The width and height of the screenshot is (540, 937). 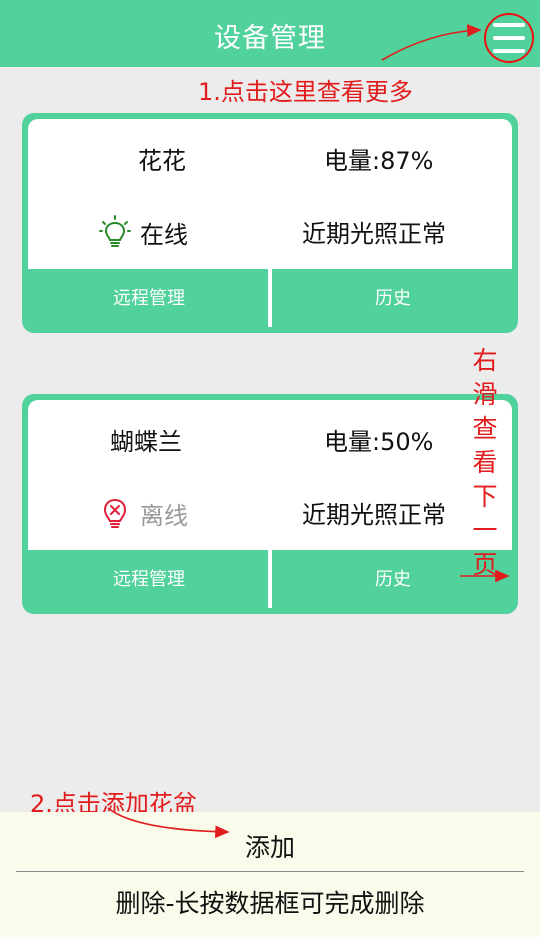 I want to click on add-button: 添加, so click(x=270, y=848).